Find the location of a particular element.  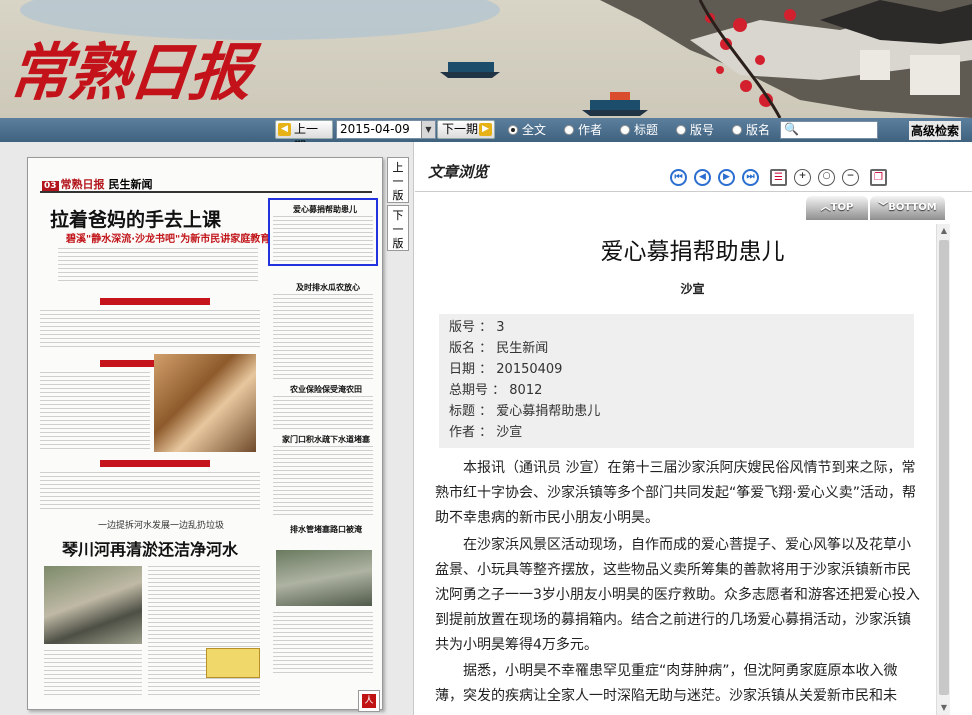

chevron-up-icon: ︿ is located at coordinates (825, 207).